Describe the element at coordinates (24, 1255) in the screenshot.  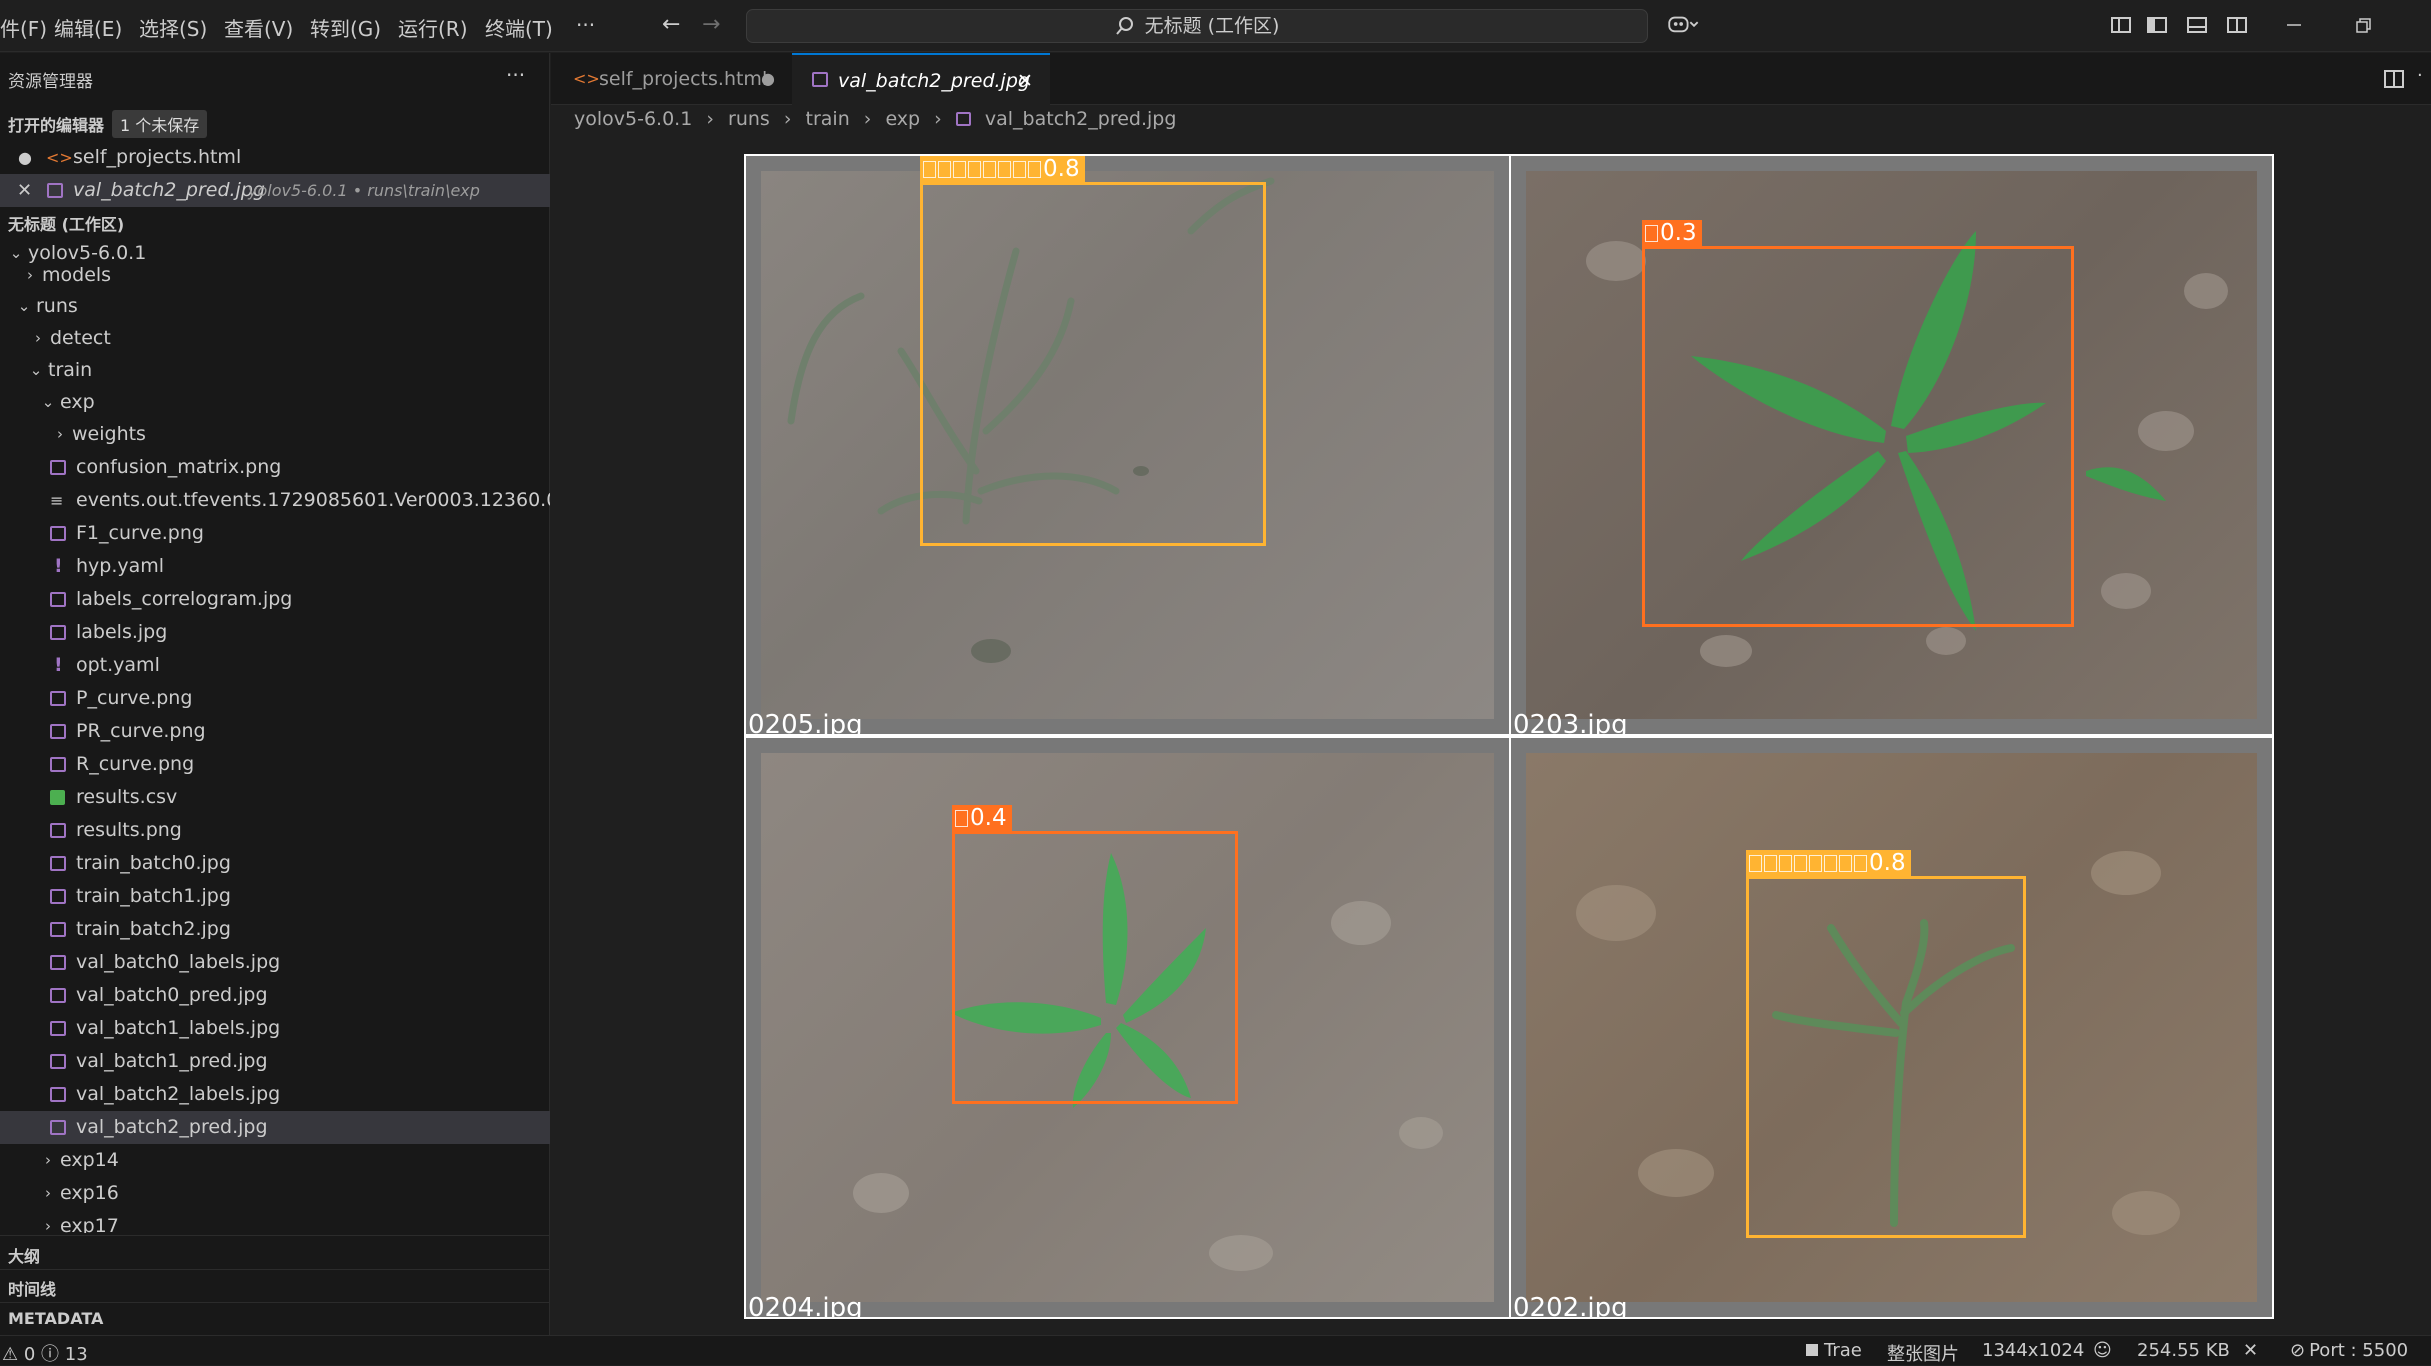
I see `outline-section: 大纲` at that location.